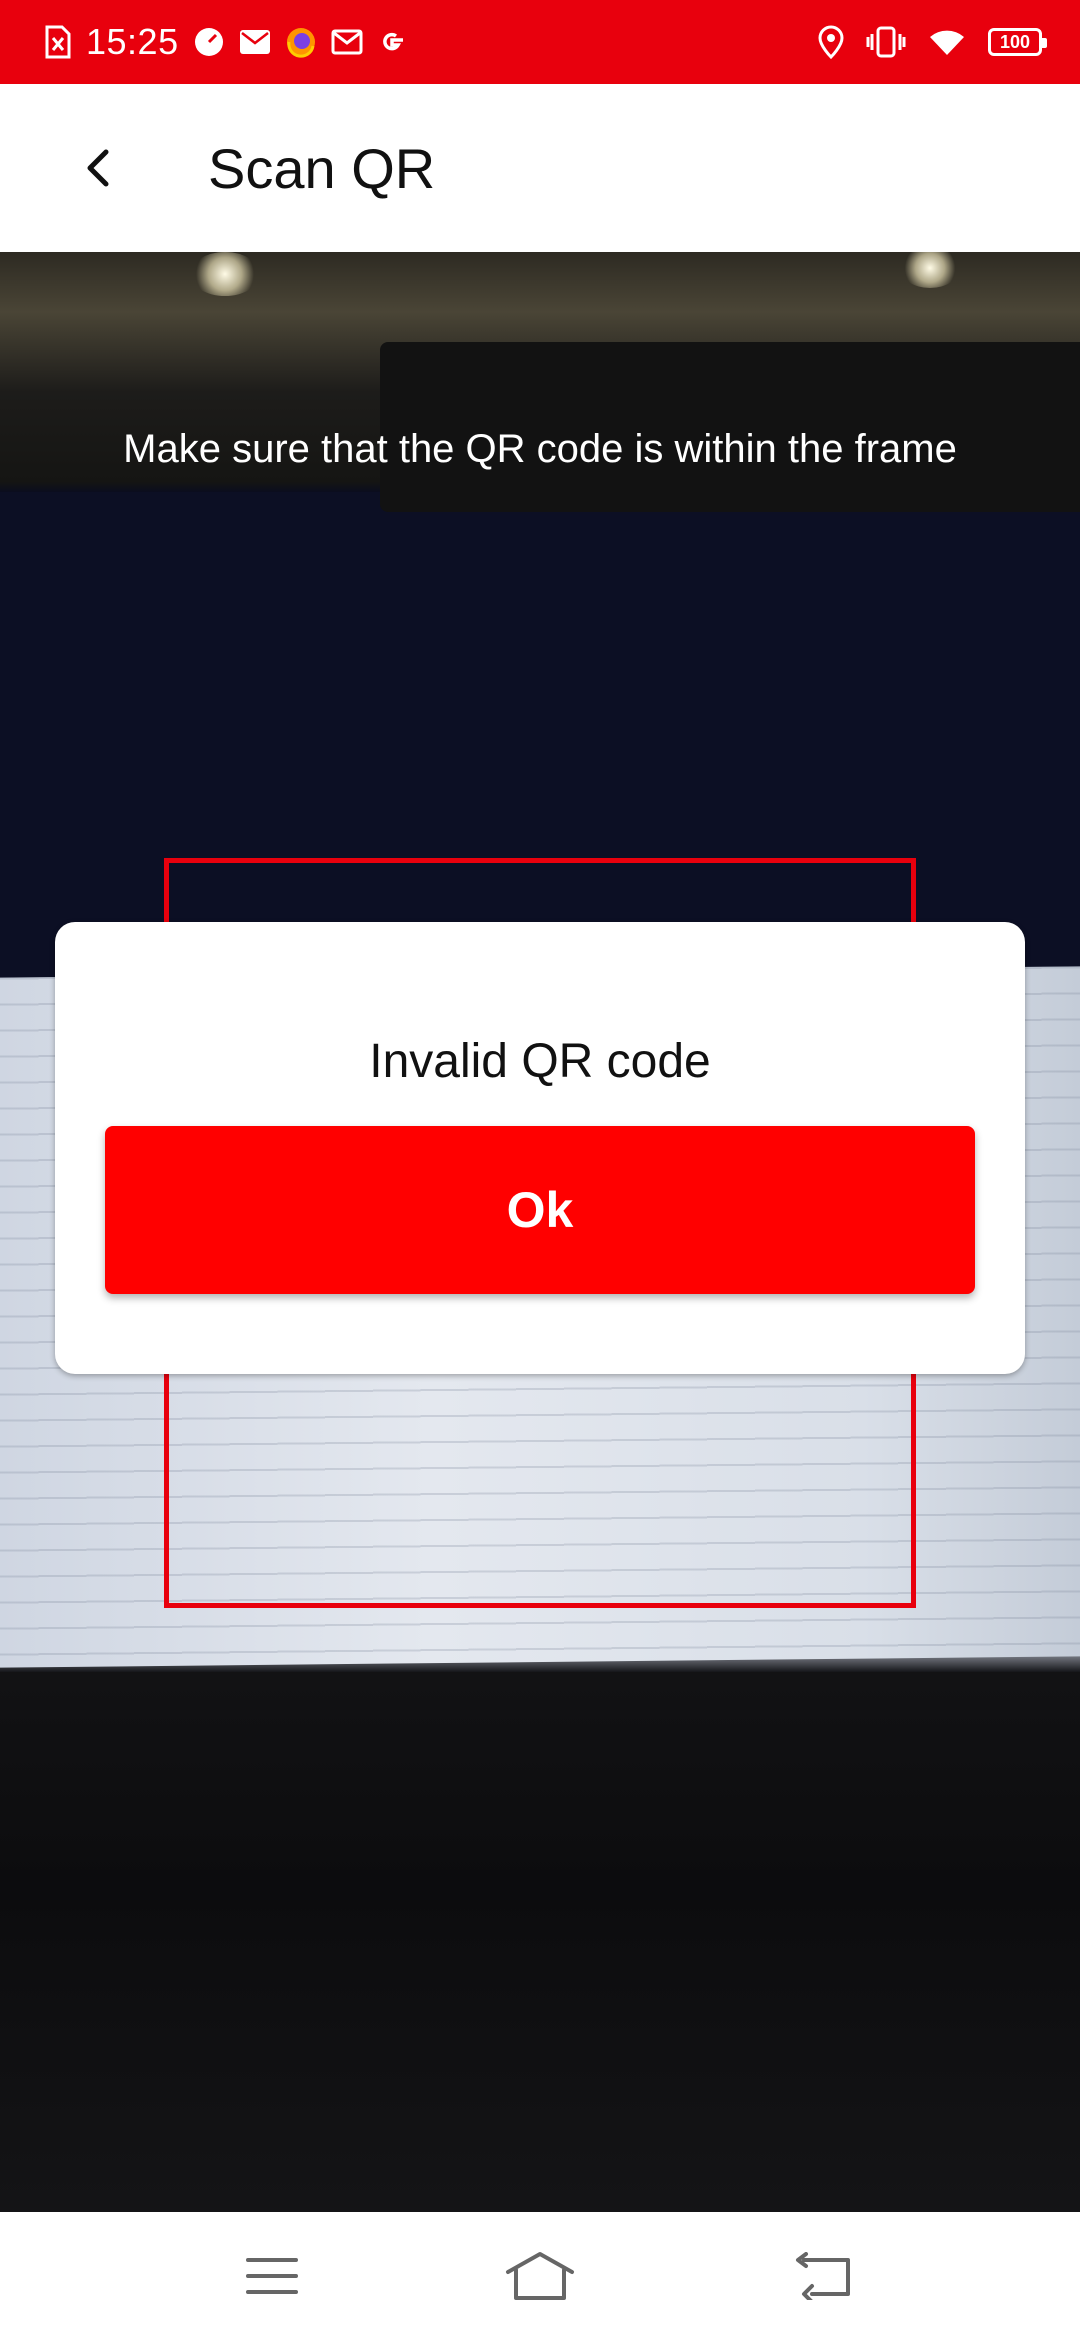  I want to click on wifi-icon, so click(947, 42).